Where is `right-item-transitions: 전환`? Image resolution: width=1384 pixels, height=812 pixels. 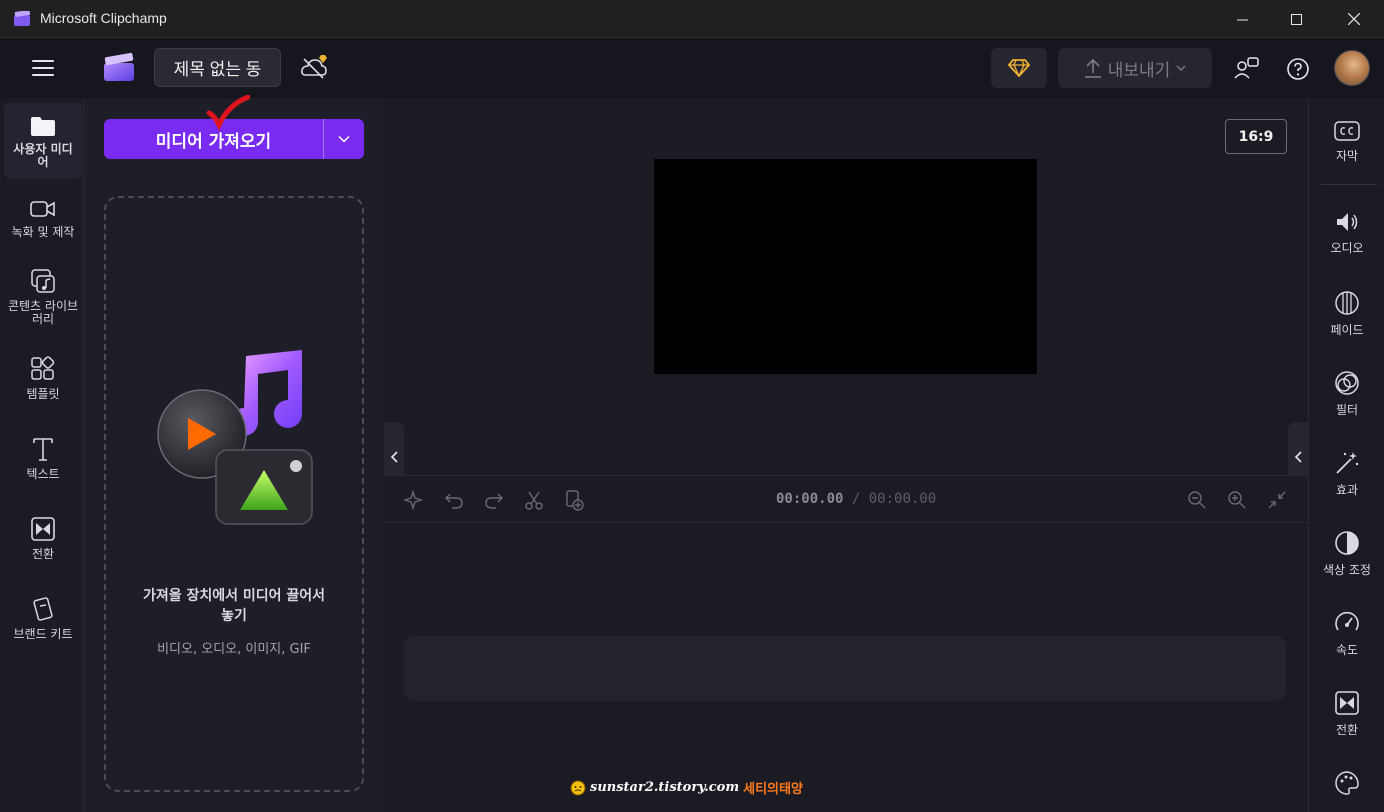
right-item-transitions: 전환 is located at coordinates (1346, 714).